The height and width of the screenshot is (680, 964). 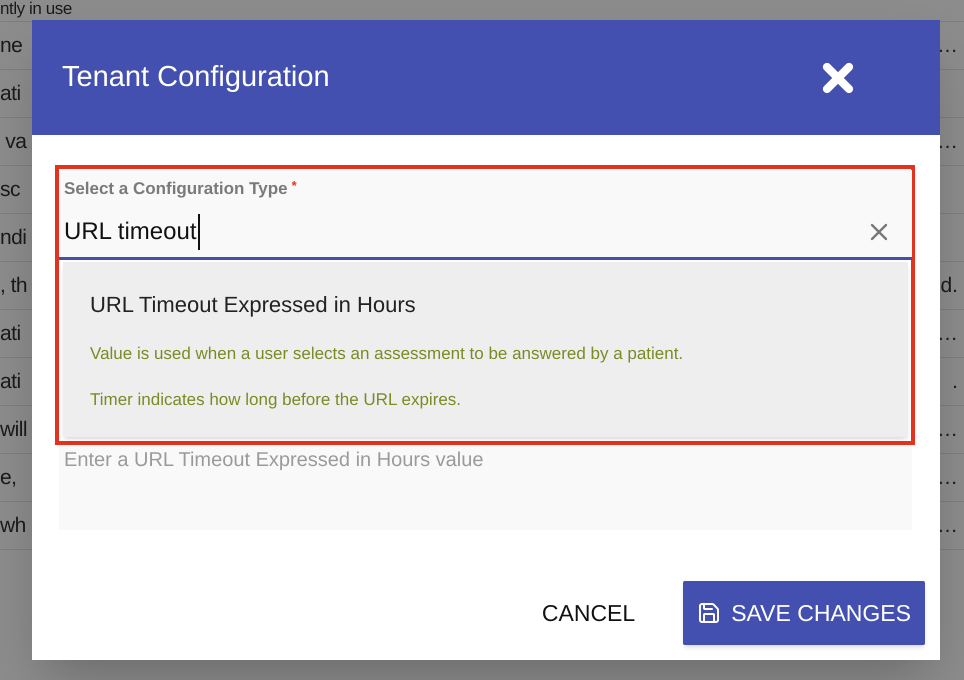 I want to click on save-button: SAVE CHANGES, so click(x=804, y=613).